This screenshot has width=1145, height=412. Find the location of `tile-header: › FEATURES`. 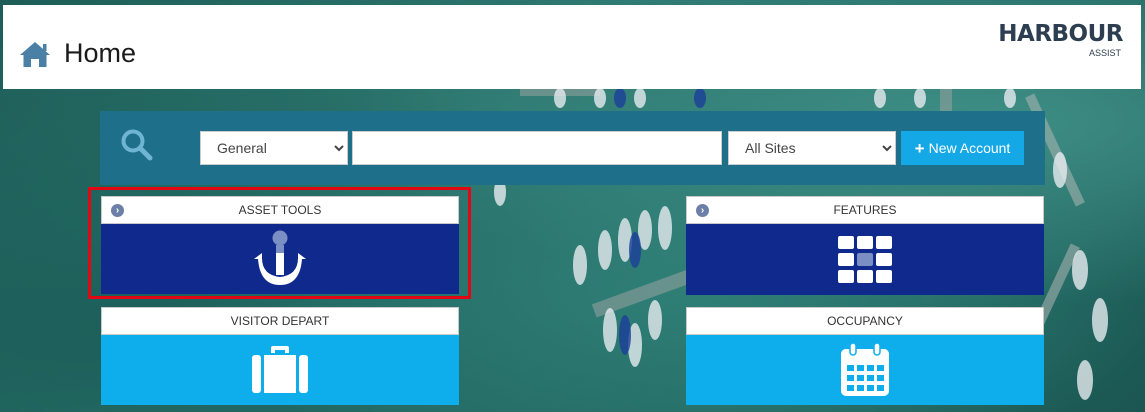

tile-header: › FEATURES is located at coordinates (865, 210).